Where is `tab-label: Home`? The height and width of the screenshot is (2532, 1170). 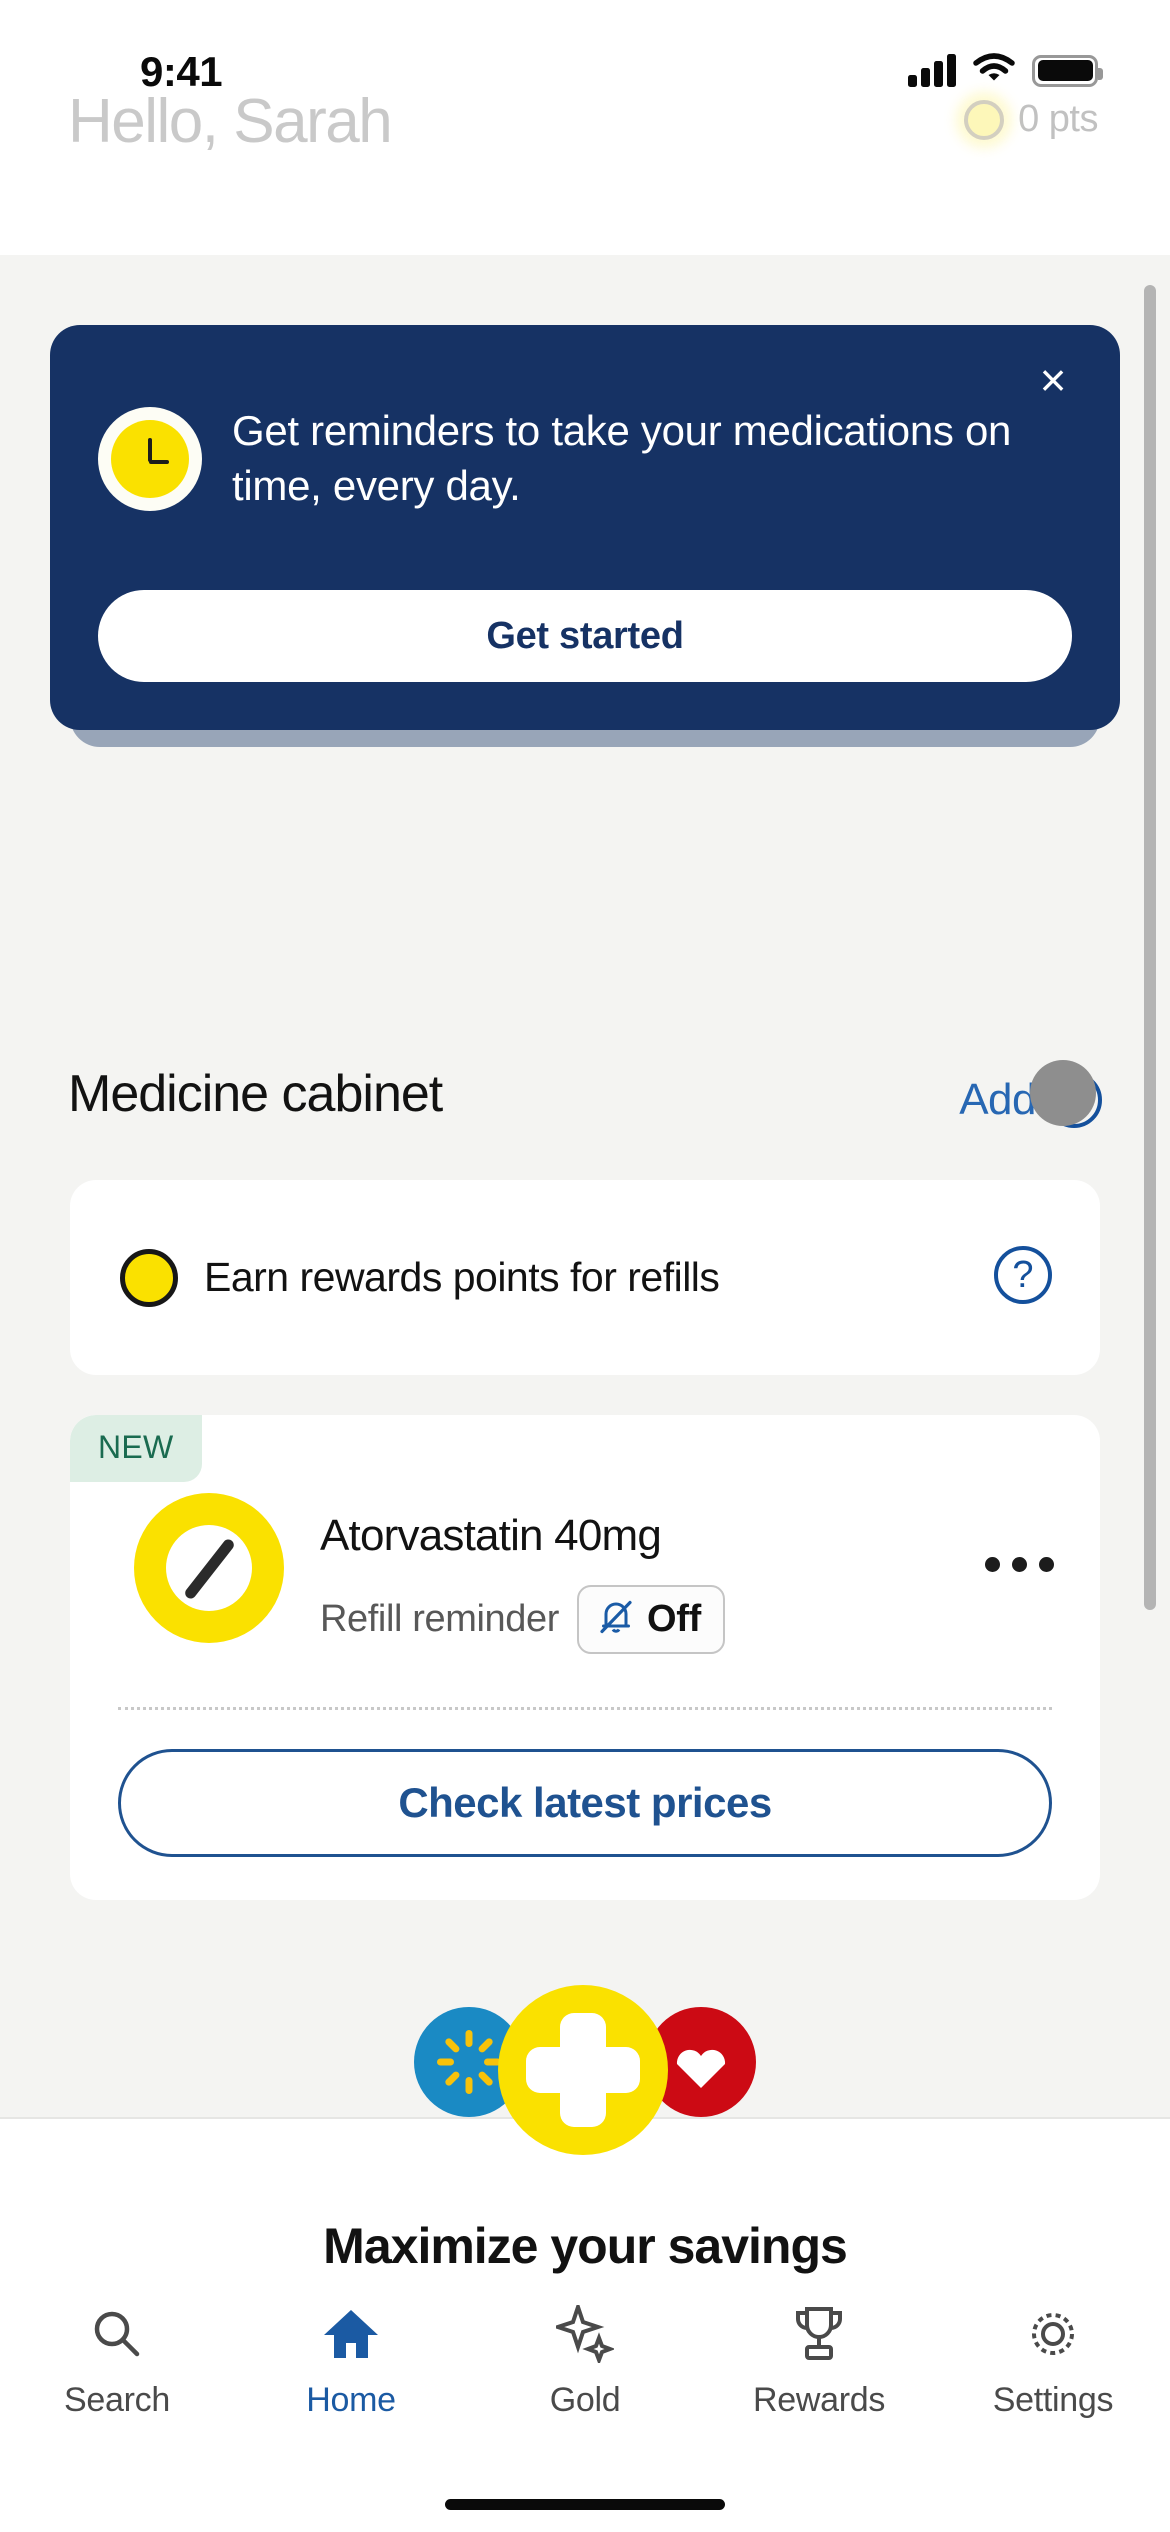
tab-label: Home is located at coordinates (351, 2400).